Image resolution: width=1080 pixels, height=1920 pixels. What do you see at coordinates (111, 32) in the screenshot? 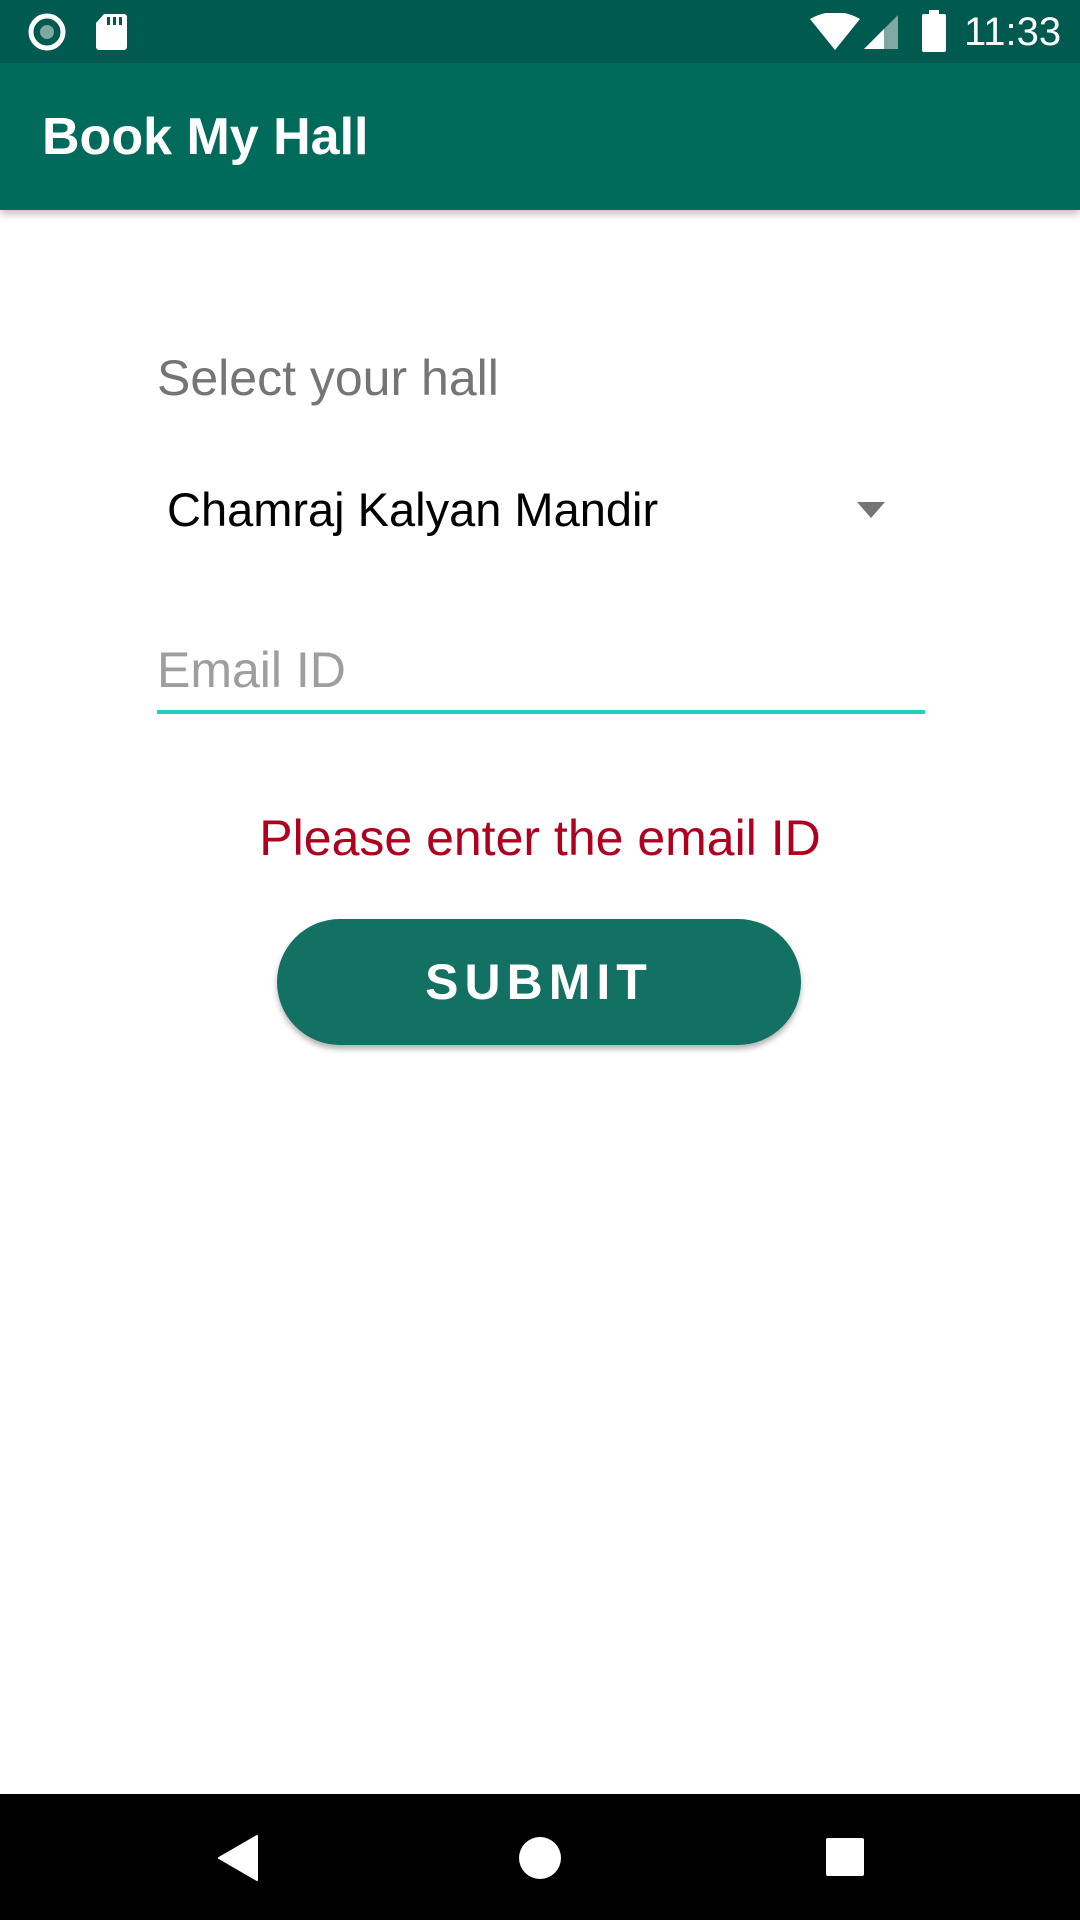
I see `sd-card-icon` at bounding box center [111, 32].